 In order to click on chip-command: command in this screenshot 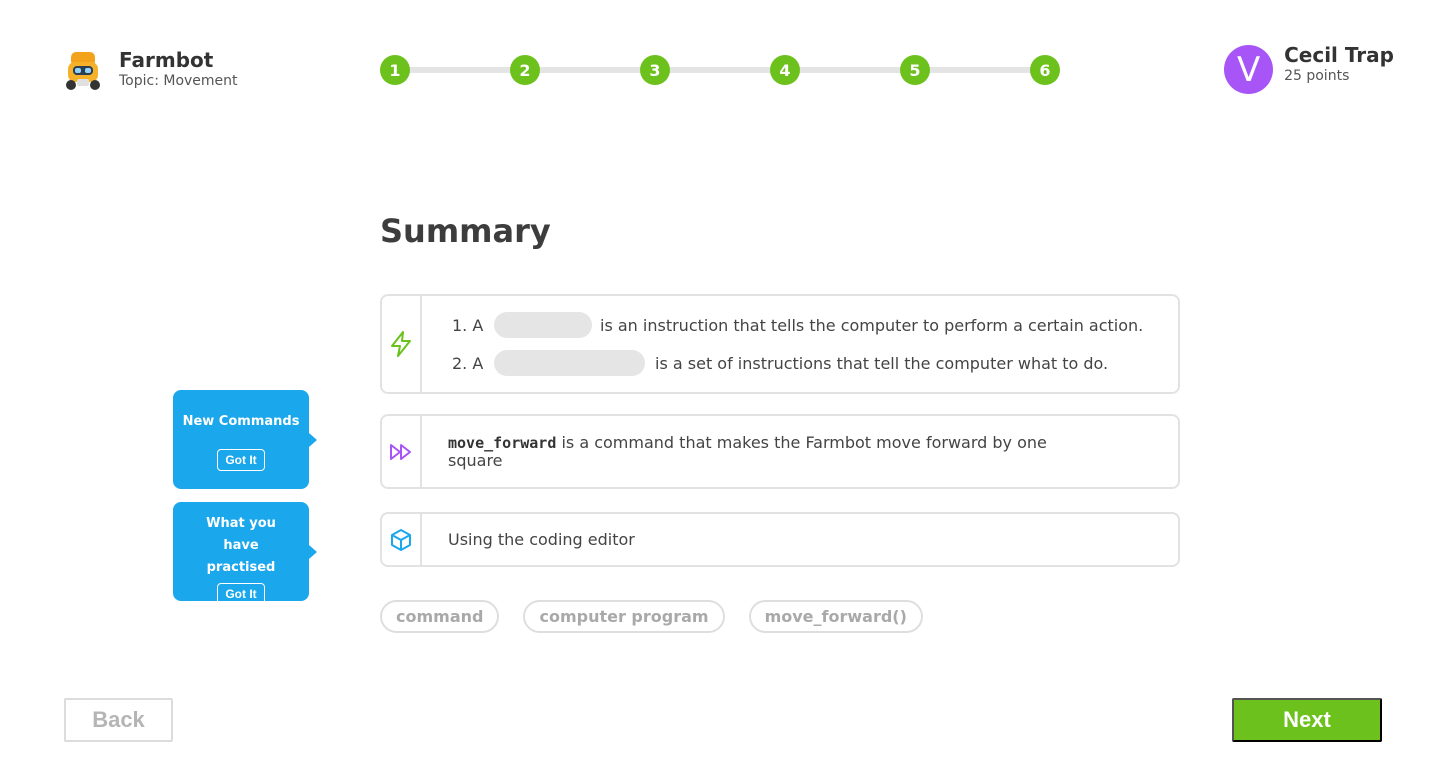, I will do `click(440, 616)`.